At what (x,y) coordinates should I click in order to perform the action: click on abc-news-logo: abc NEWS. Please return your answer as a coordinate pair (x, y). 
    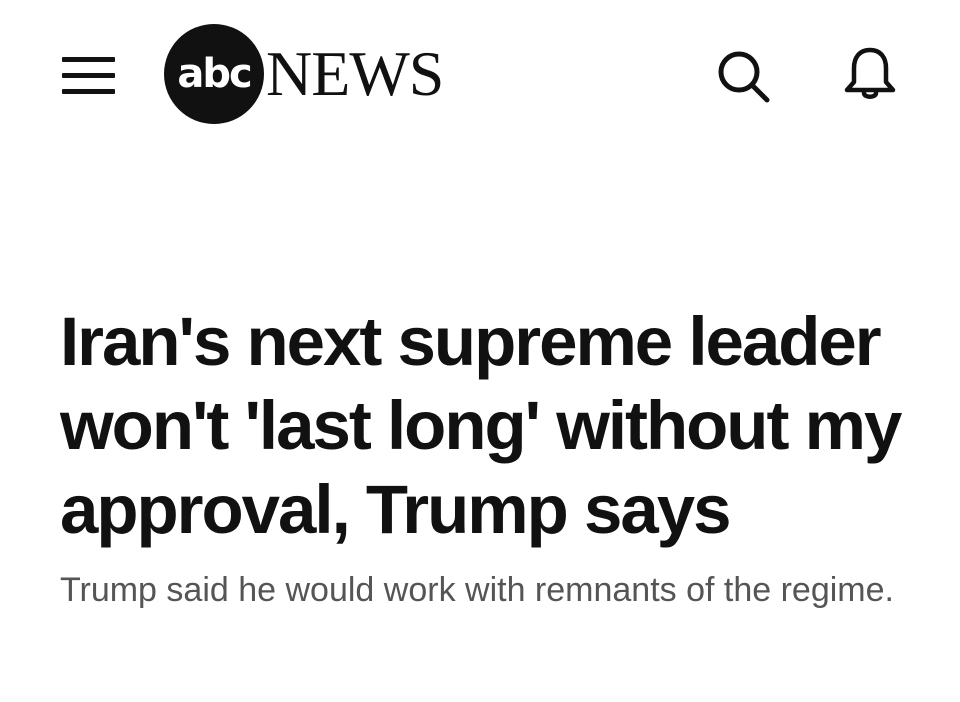
    Looking at the image, I should click on (314, 75).